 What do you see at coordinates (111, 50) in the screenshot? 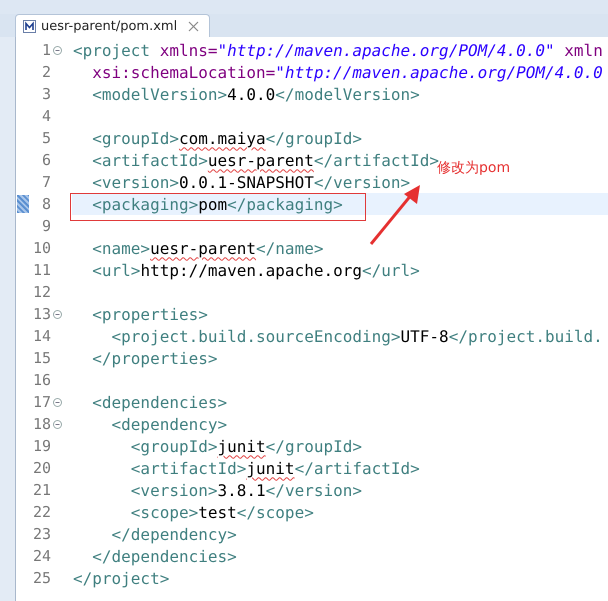
I see `xml-tag: <project` at bounding box center [111, 50].